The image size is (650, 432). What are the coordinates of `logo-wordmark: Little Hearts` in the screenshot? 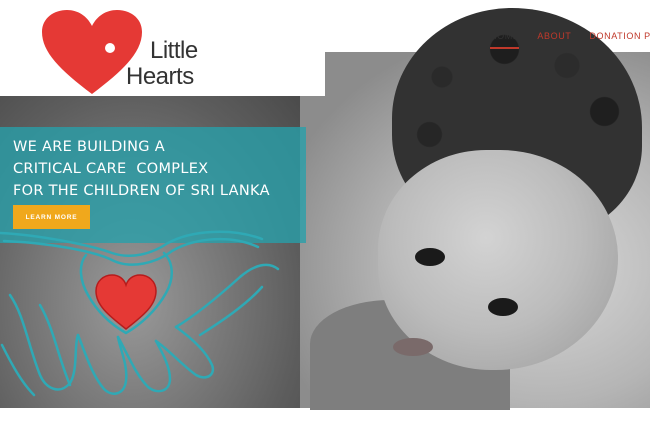 It's located at (162, 63).